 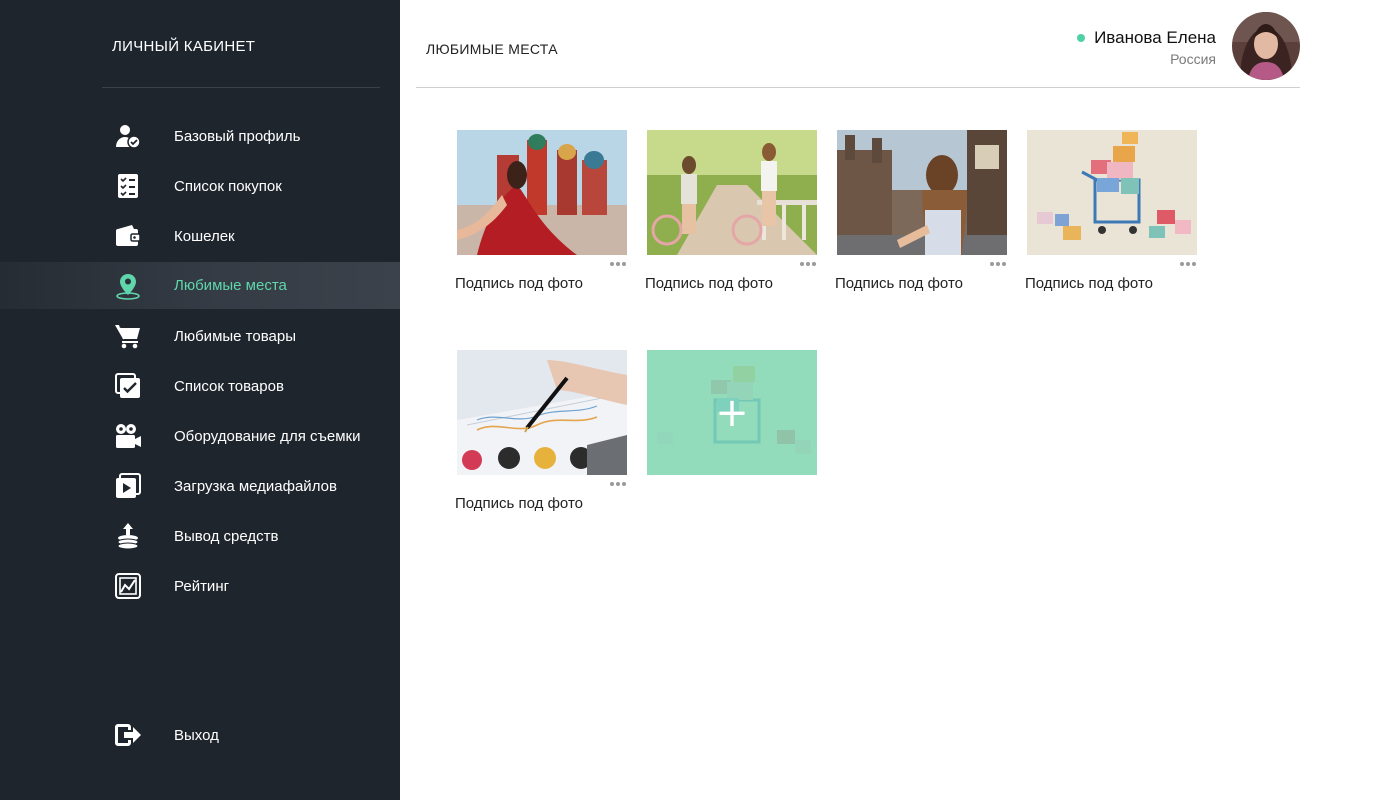 I want to click on media-upload-icon, so click(x=128, y=486).